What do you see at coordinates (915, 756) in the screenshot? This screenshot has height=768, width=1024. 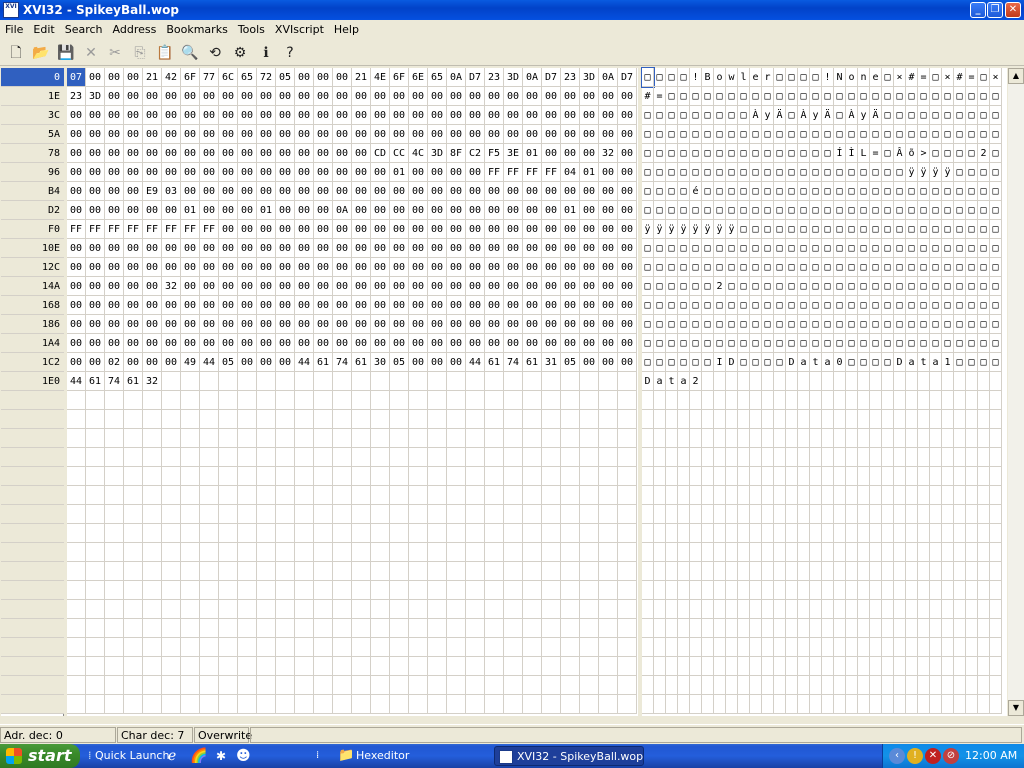 I see `security-shield-icon: !` at bounding box center [915, 756].